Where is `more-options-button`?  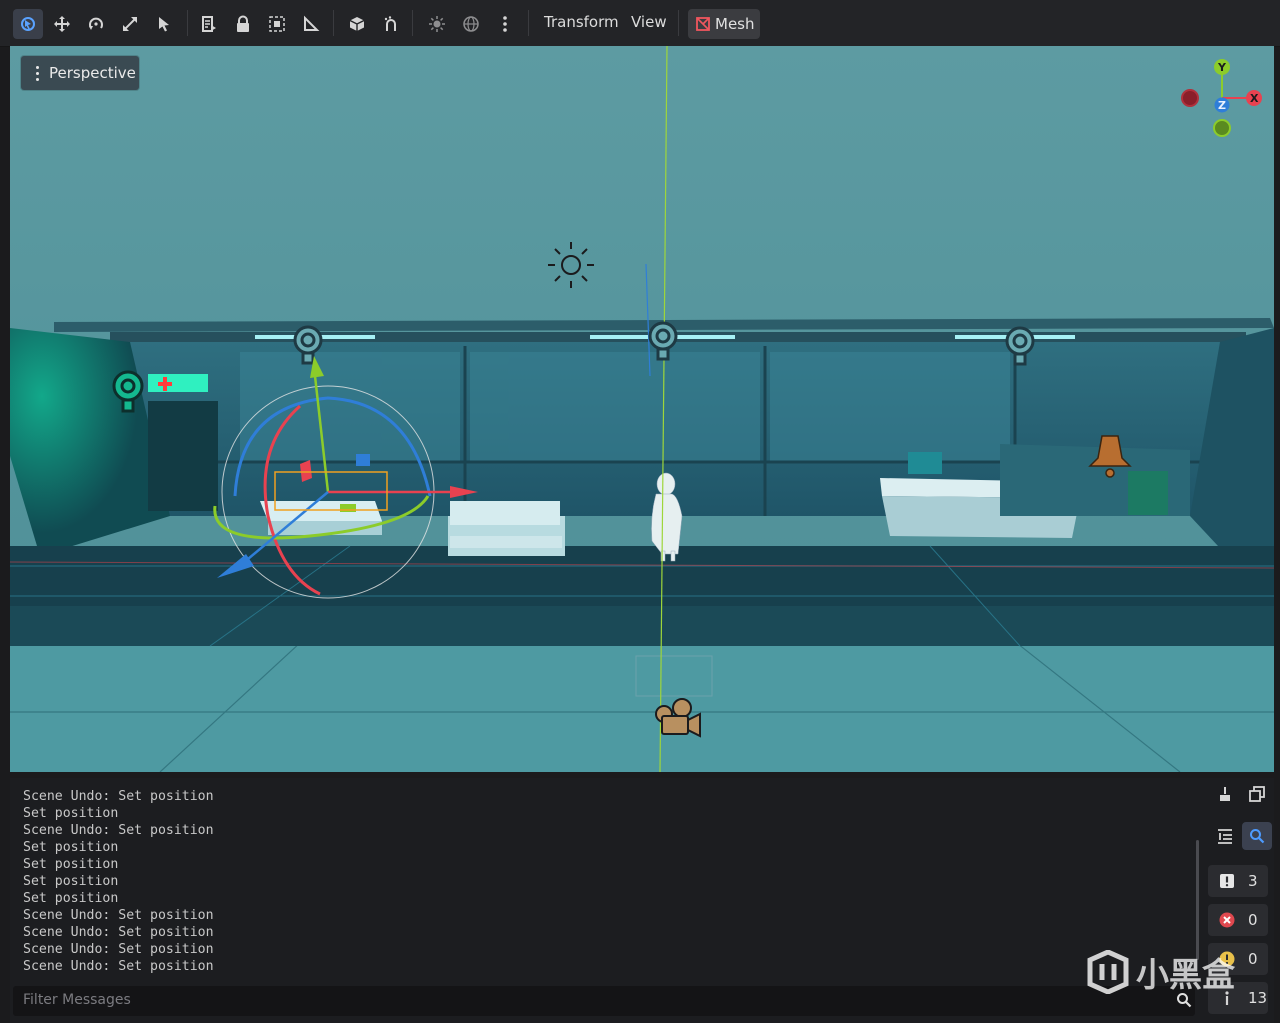 more-options-button is located at coordinates (505, 24).